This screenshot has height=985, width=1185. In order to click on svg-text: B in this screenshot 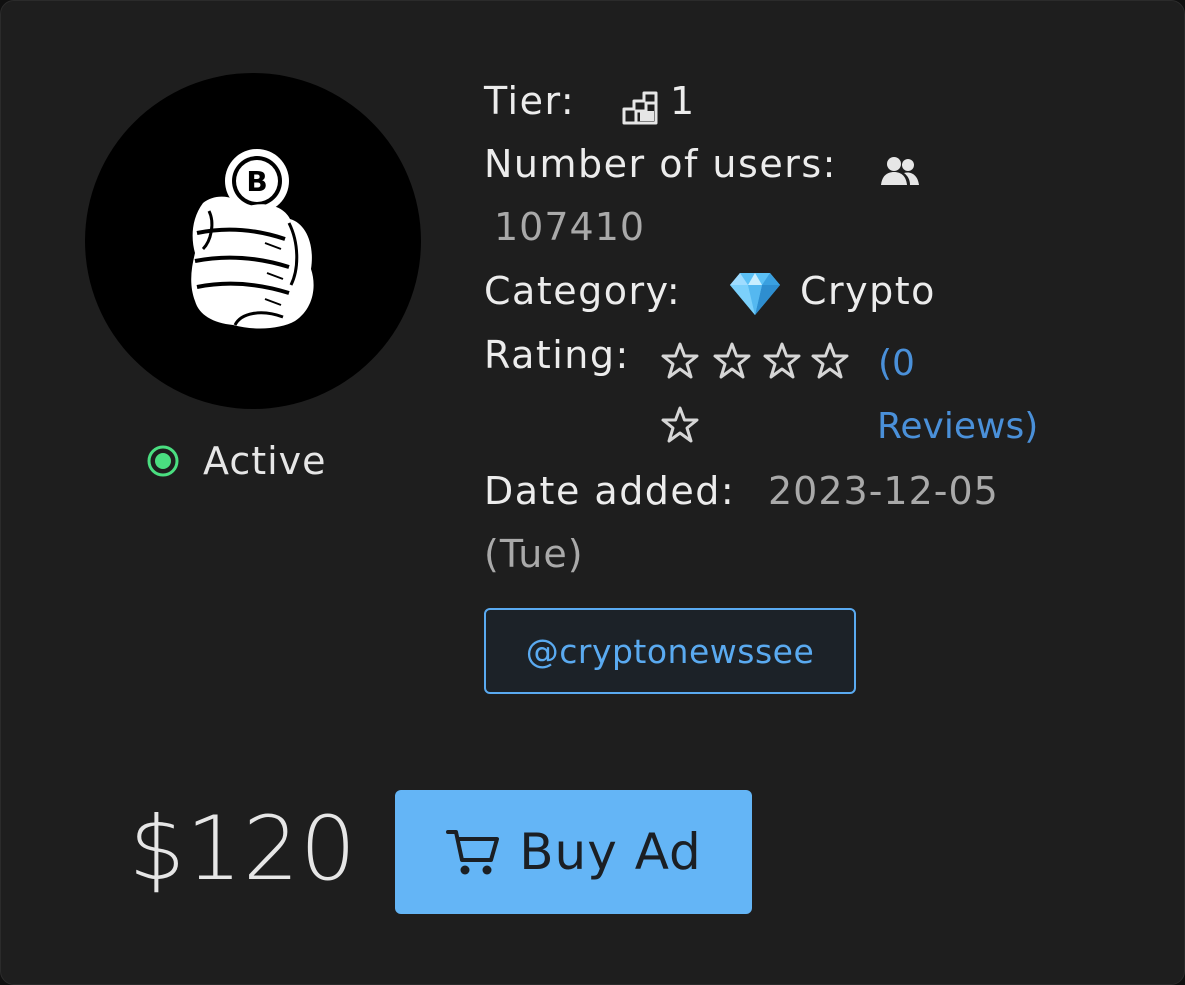, I will do `click(256, 181)`.